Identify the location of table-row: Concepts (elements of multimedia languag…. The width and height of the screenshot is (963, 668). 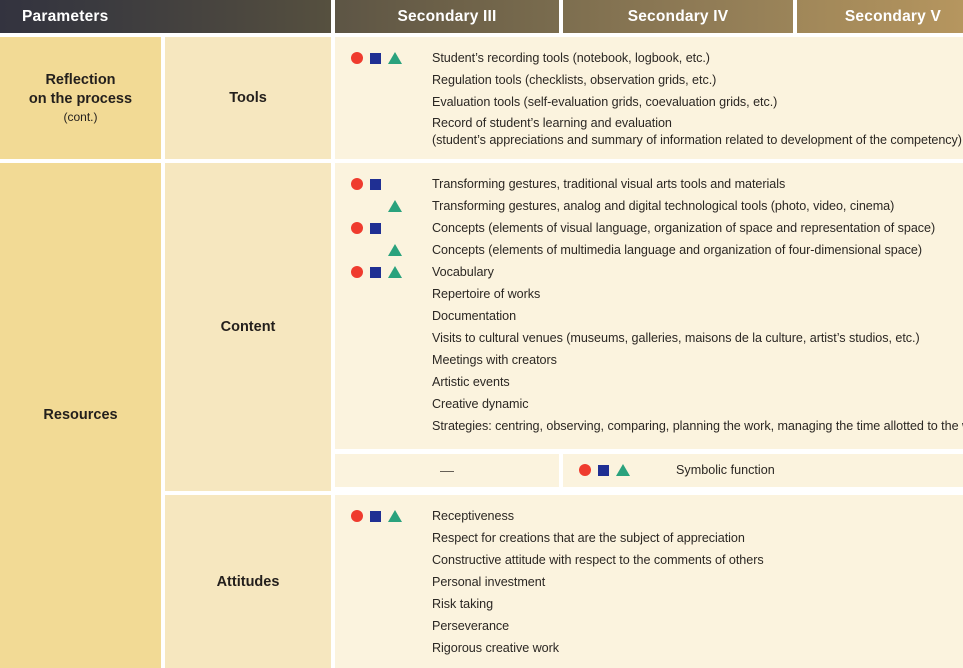
(649, 250).